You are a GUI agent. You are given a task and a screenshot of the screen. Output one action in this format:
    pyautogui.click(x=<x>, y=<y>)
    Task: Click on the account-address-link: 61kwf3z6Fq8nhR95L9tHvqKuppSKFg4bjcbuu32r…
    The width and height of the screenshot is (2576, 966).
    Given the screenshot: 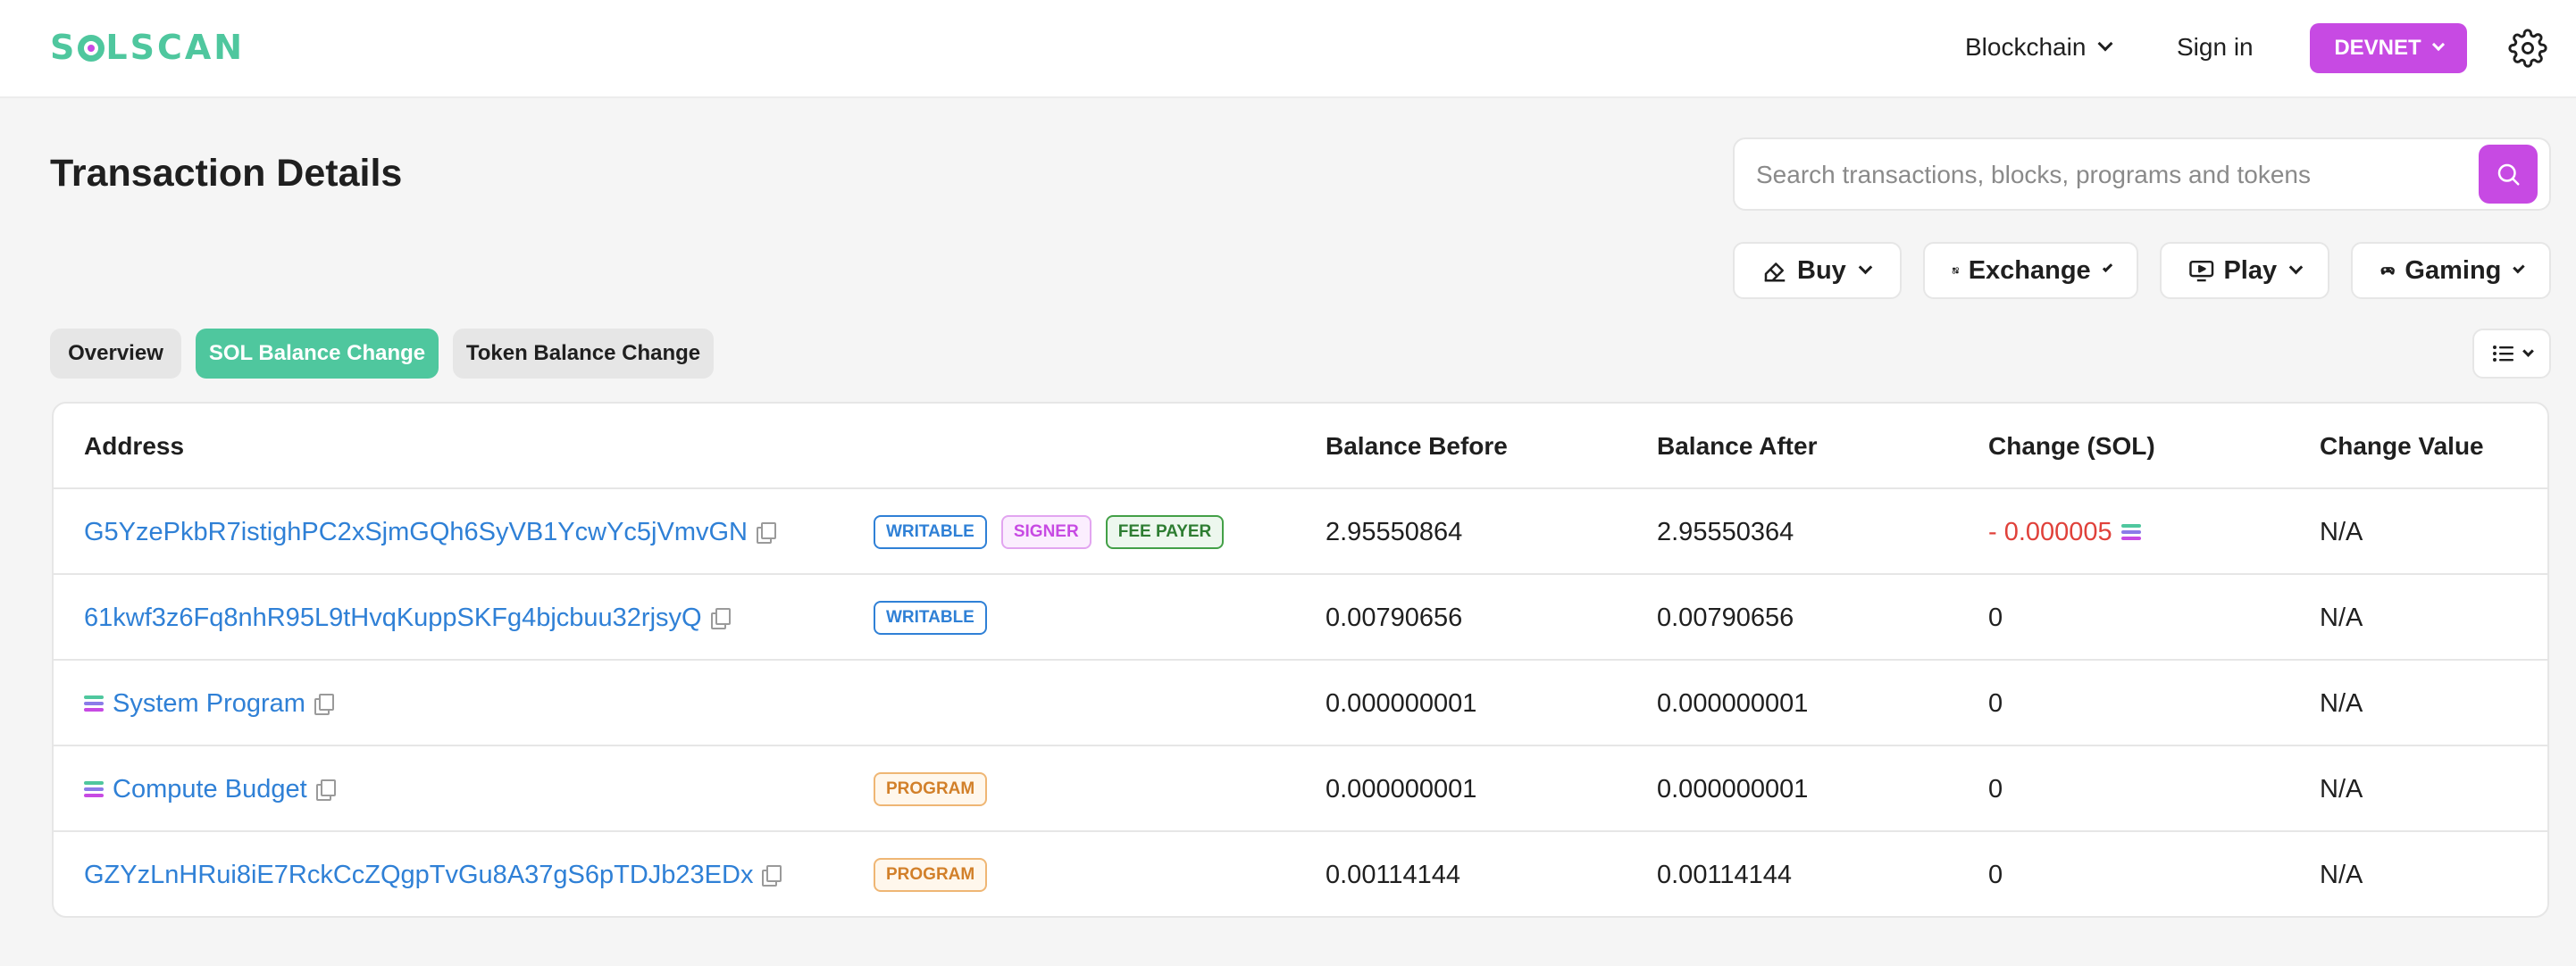 What is the action you would take?
    pyautogui.click(x=393, y=618)
    